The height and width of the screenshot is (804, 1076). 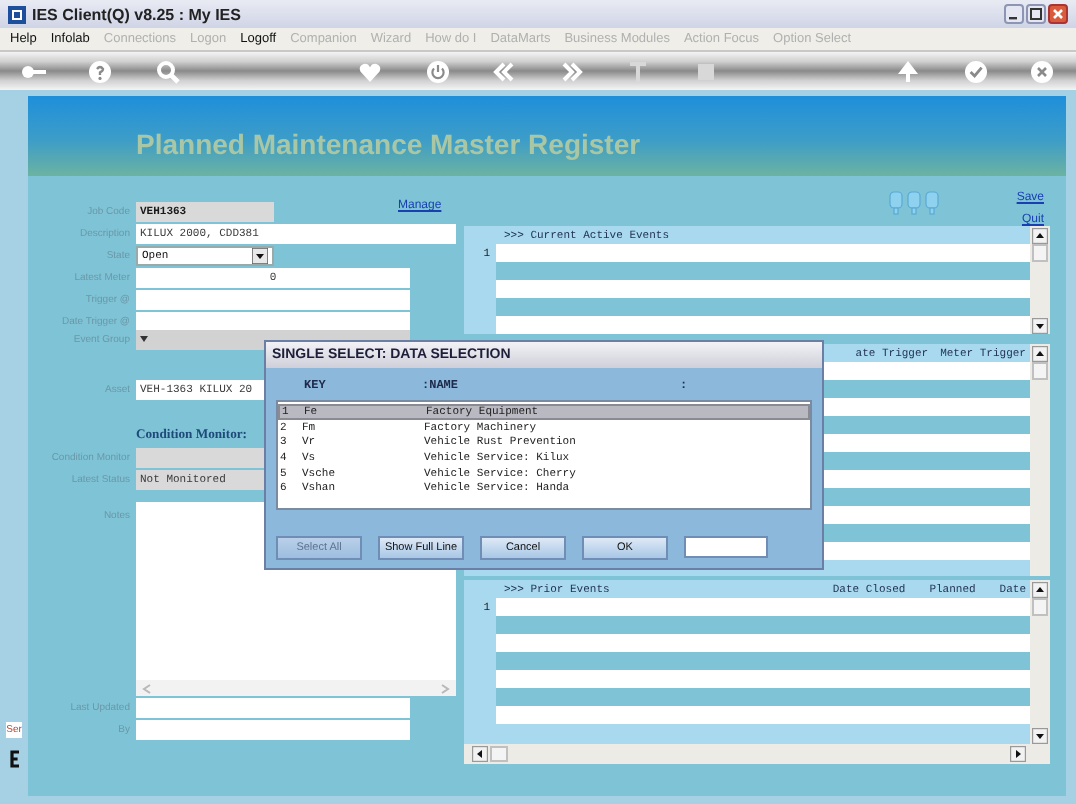 What do you see at coordinates (504, 71) in the screenshot?
I see `rewind-icon` at bounding box center [504, 71].